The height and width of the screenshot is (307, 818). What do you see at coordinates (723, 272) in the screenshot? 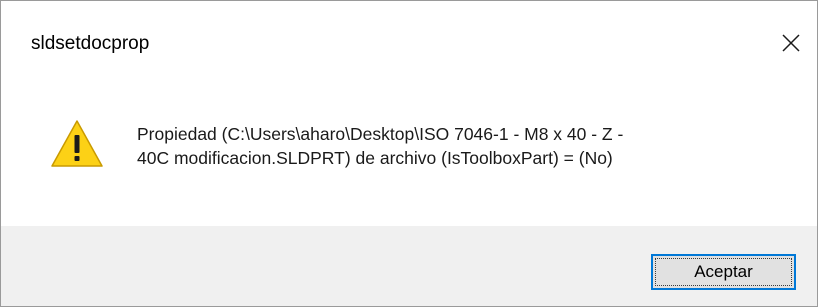
I see `ok-button: Aceptar` at bounding box center [723, 272].